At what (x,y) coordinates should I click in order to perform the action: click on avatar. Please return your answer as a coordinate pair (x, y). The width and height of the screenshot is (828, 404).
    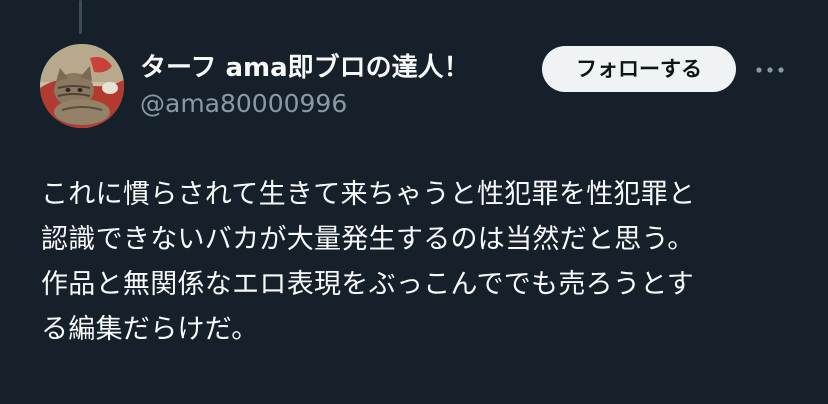
    Looking at the image, I should click on (82, 86).